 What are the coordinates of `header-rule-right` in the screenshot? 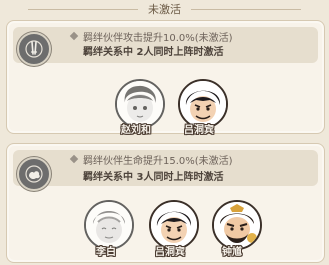 It's located at (246, 9).